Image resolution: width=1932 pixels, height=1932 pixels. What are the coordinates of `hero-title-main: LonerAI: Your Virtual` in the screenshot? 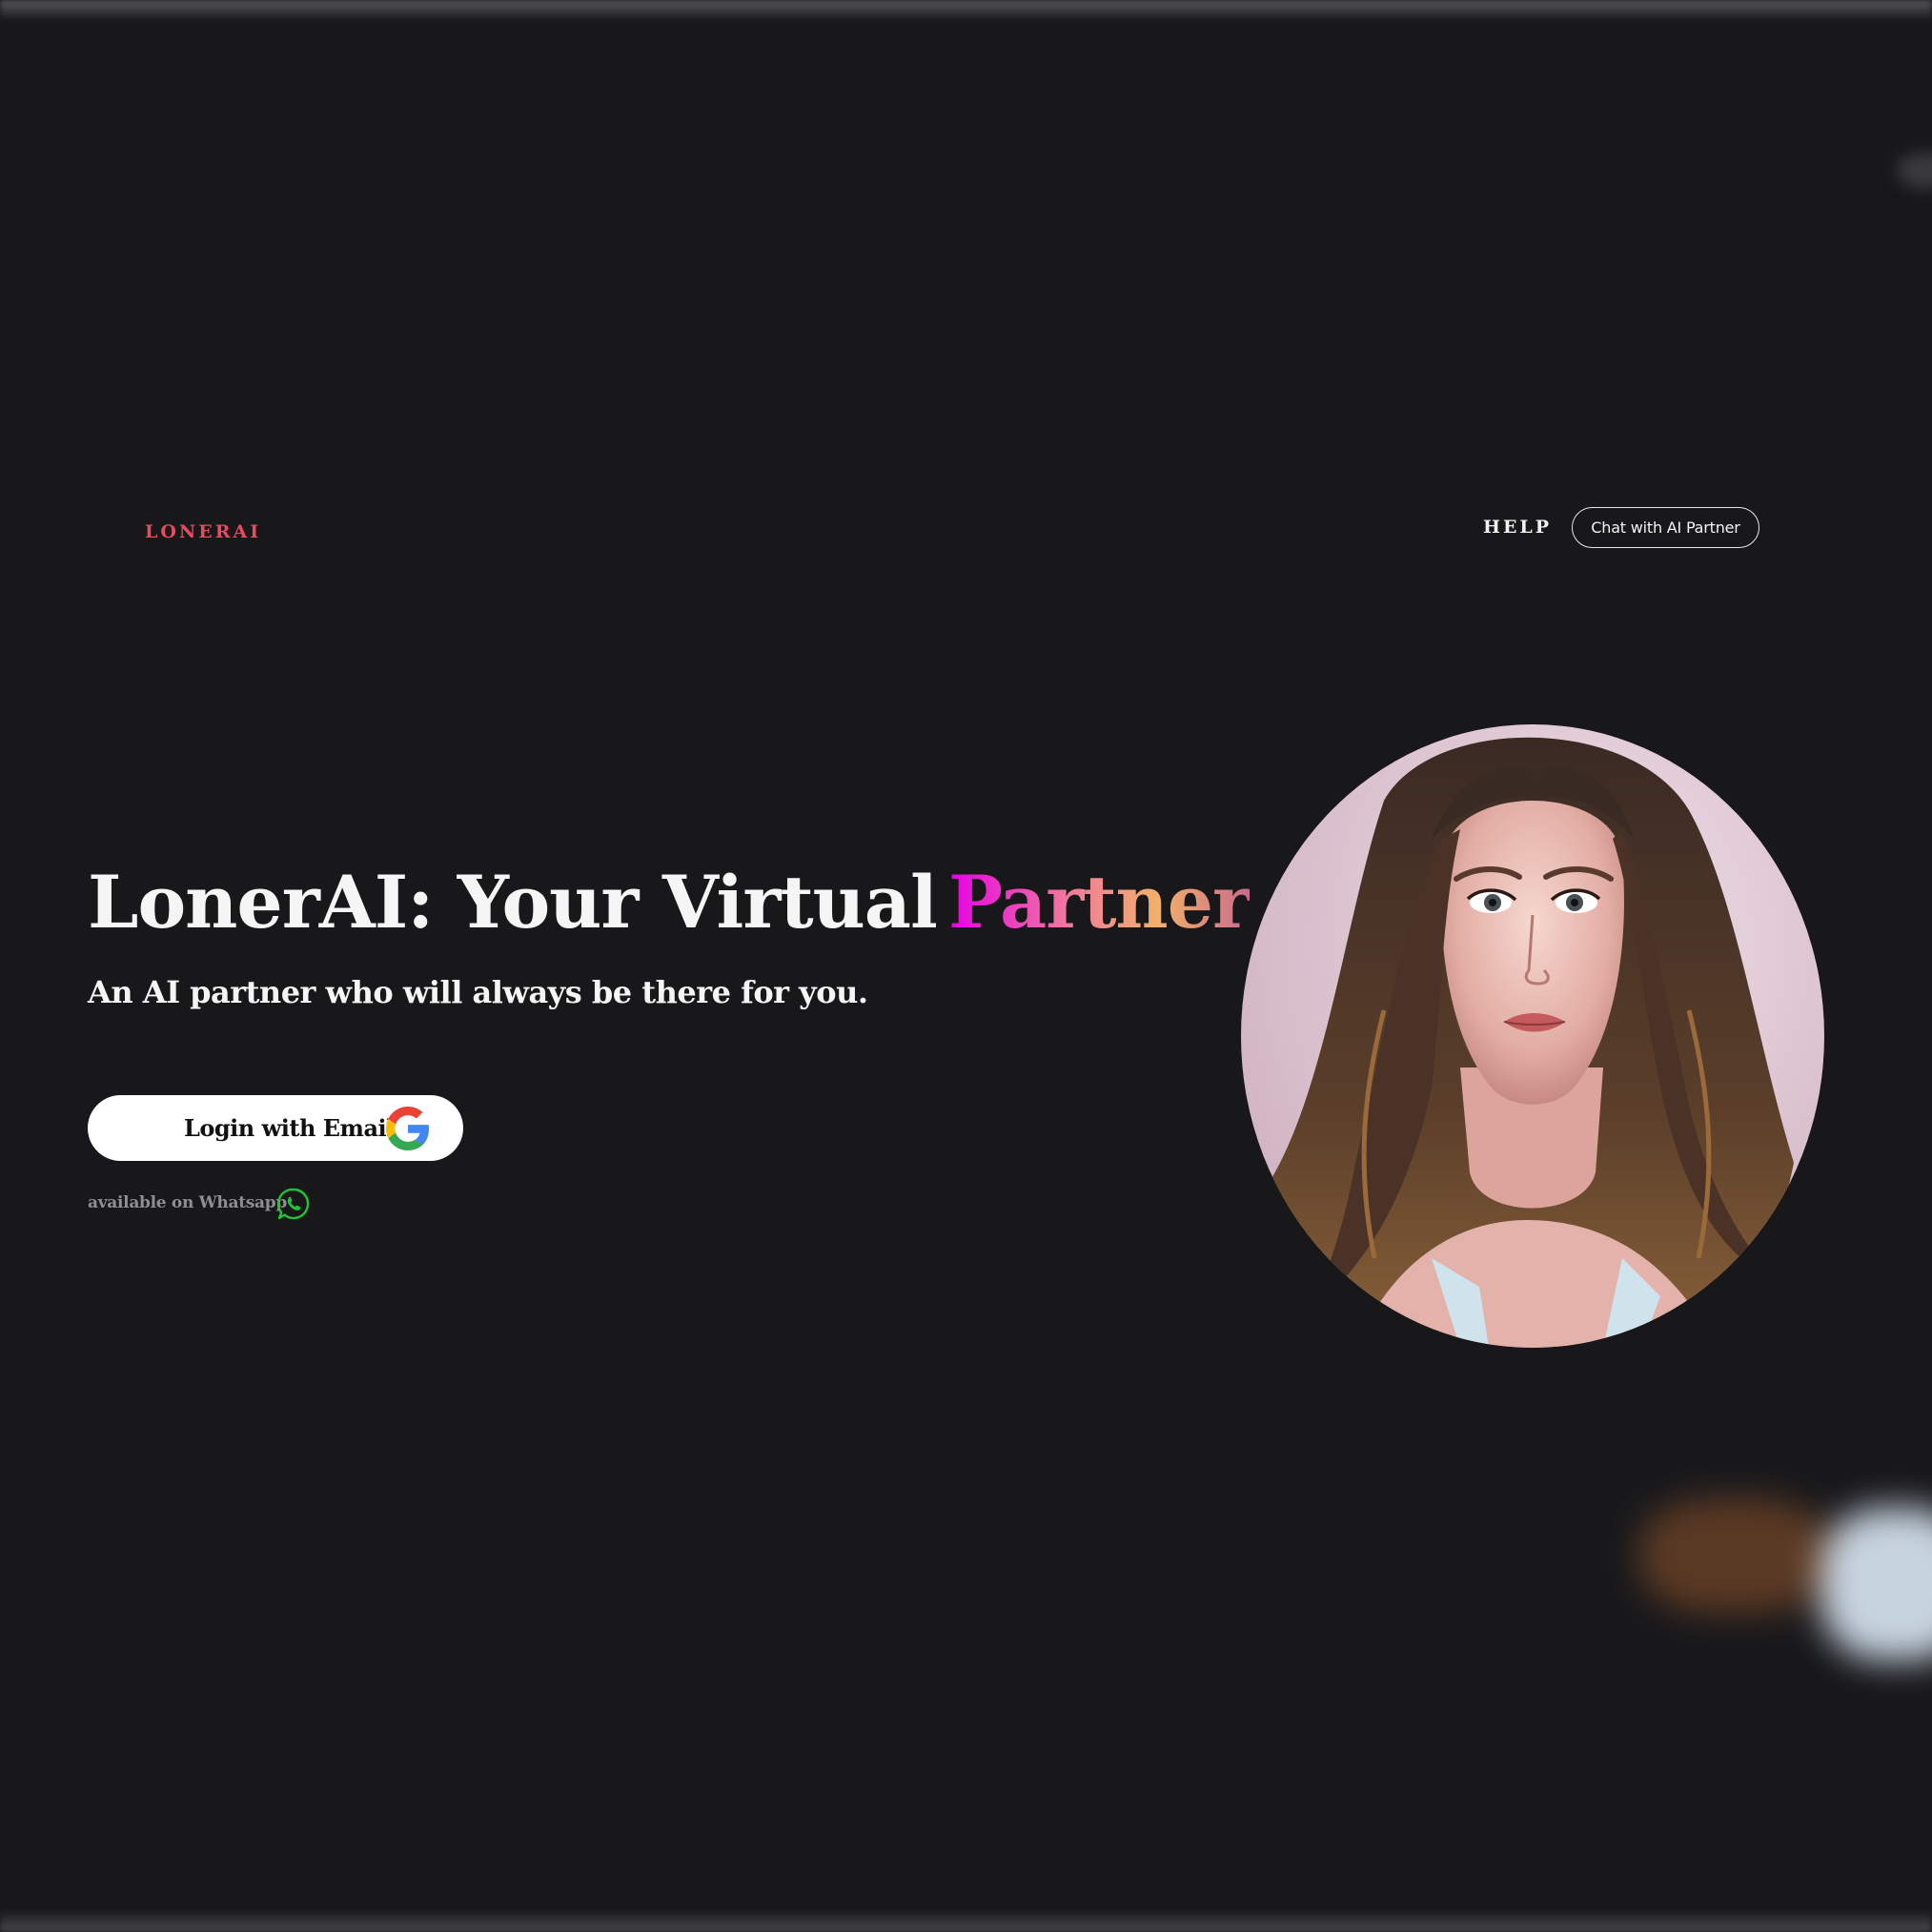 It's located at (513, 902).